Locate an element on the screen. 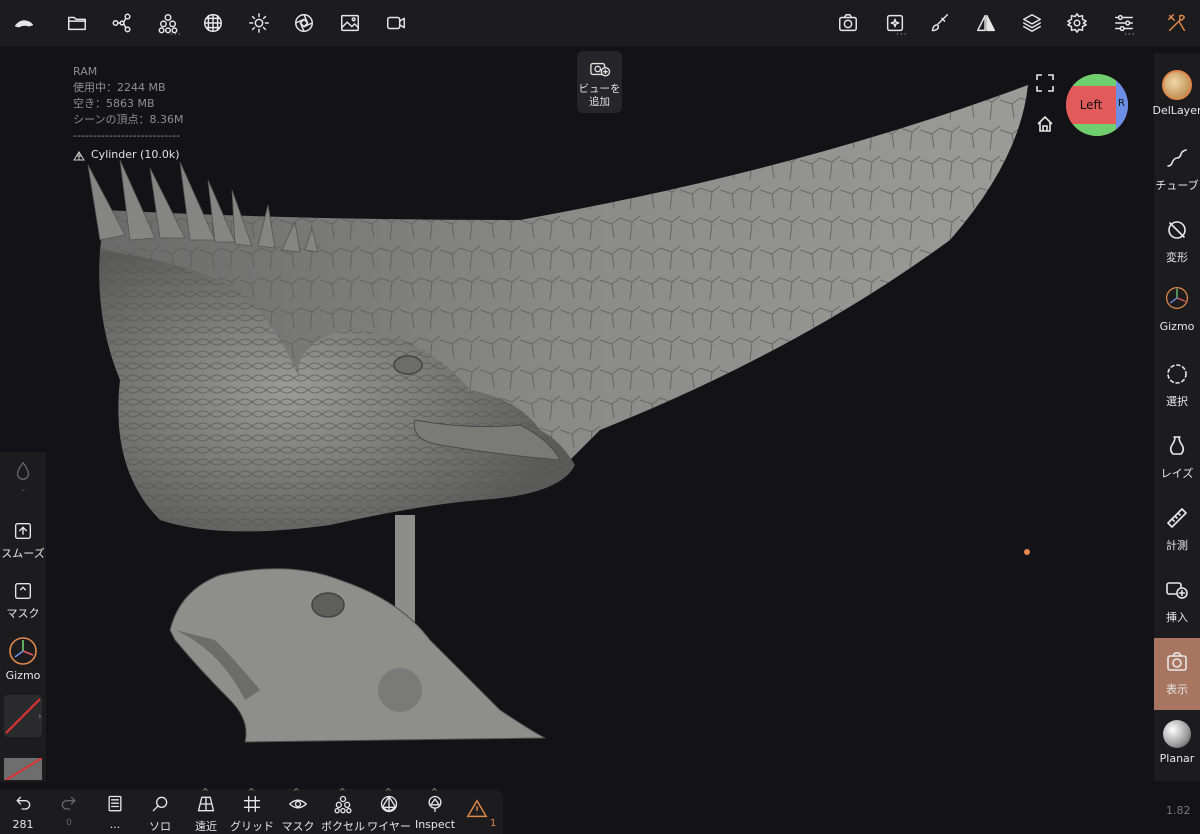 The height and width of the screenshot is (834, 1200). view-camera-icon is located at coordinates (1177, 661).